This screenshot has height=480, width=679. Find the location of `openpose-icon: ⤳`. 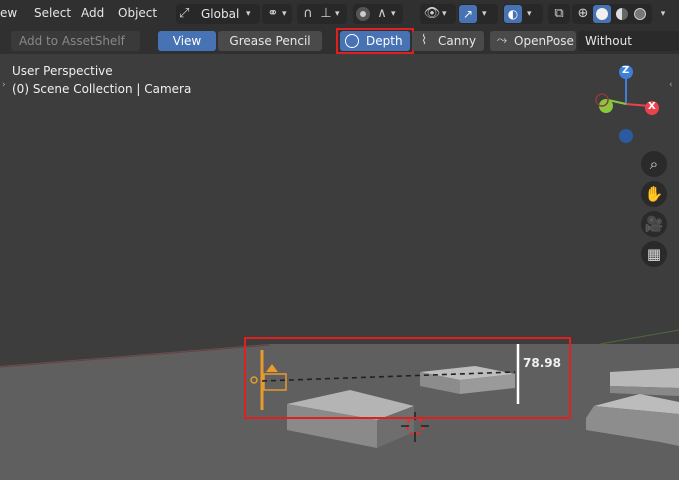

openpose-icon: ⤳ is located at coordinates (502, 40).